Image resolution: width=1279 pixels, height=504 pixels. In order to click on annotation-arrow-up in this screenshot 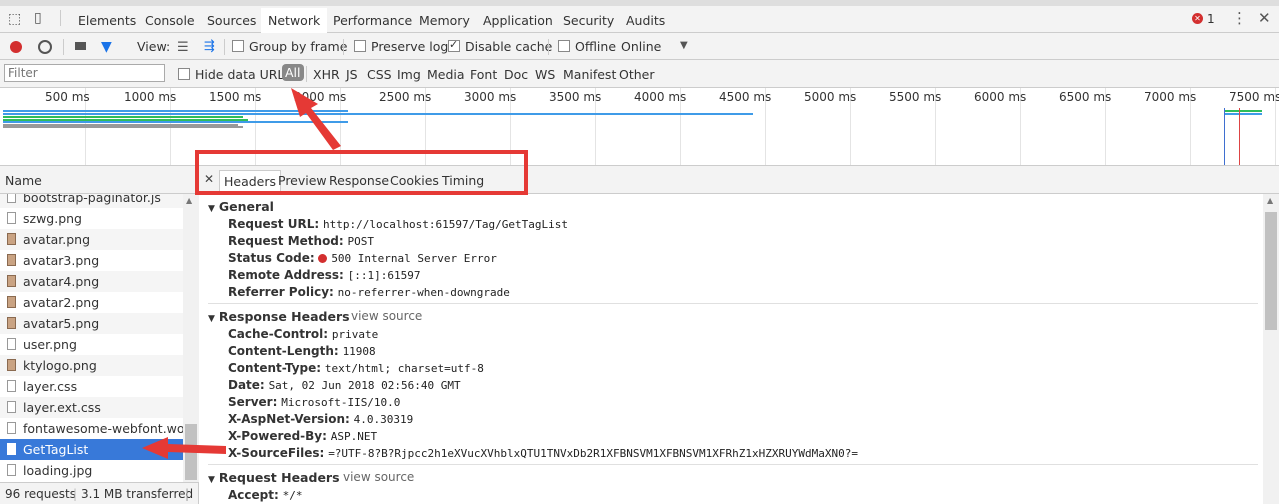, I will do `click(316, 119)`.